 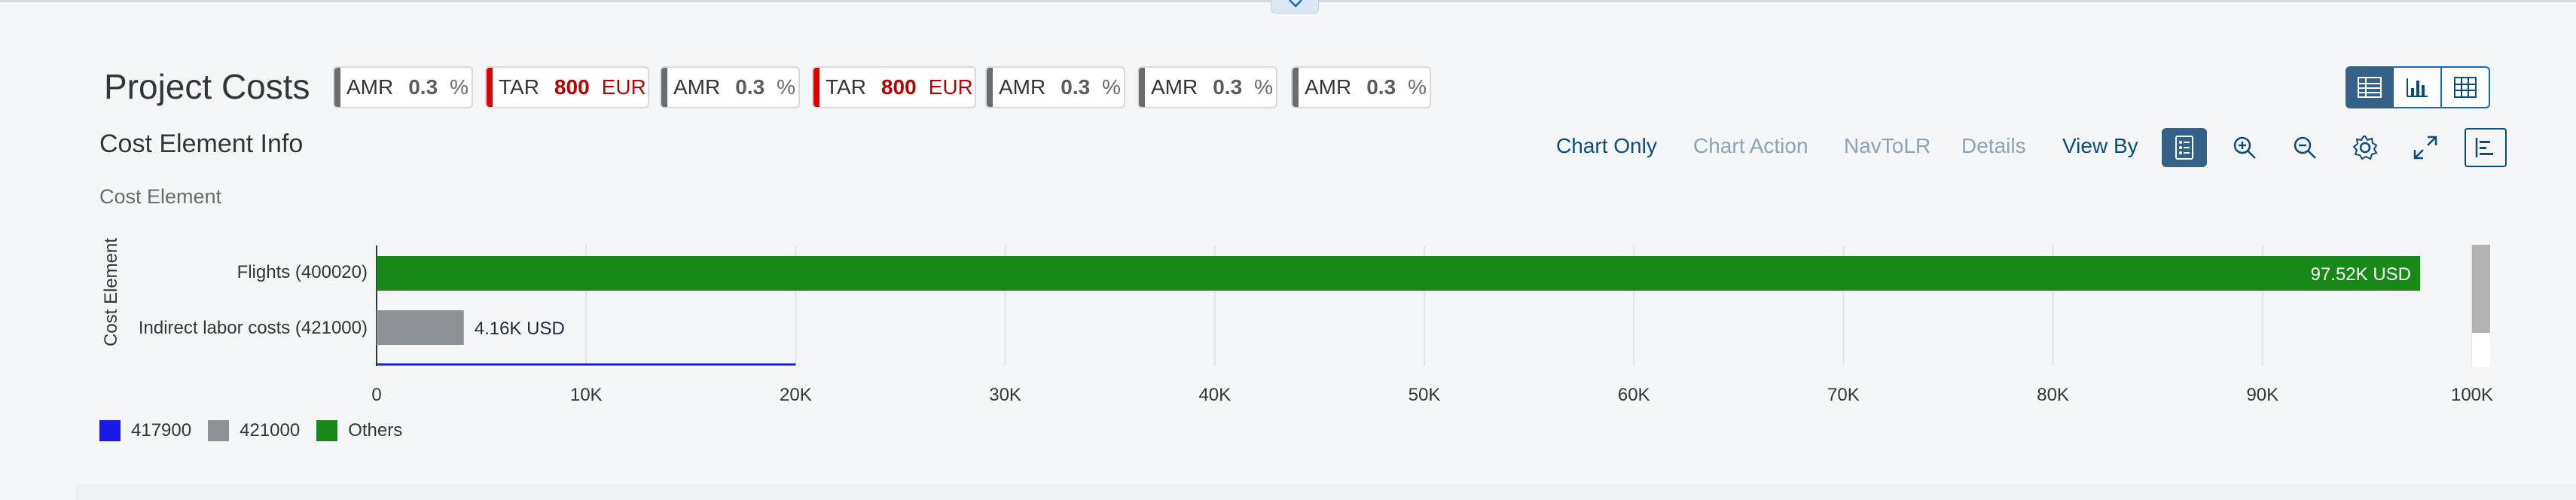 What do you see at coordinates (1326, 492) in the screenshot?
I see `footer-band` at bounding box center [1326, 492].